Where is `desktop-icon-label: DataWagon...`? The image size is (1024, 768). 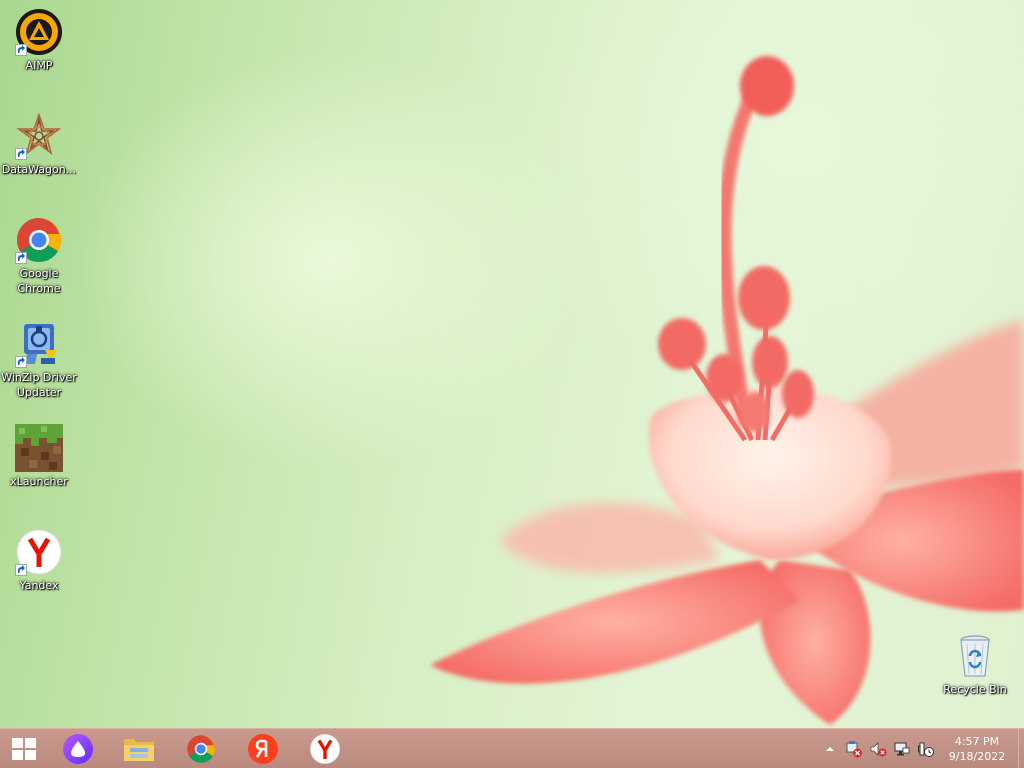 desktop-icon-label: DataWagon... is located at coordinates (39, 169).